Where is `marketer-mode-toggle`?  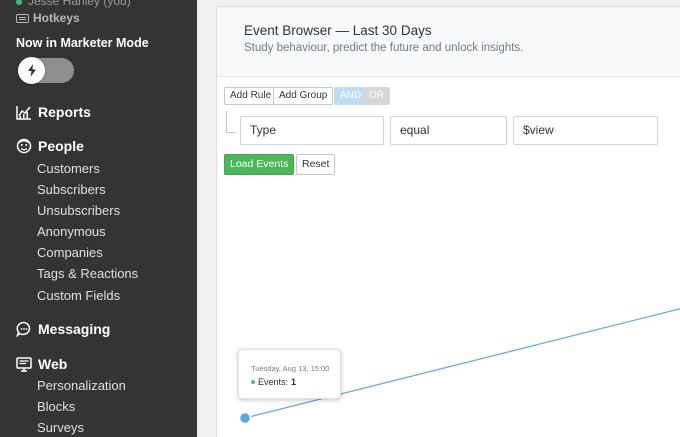
marketer-mode-toggle is located at coordinates (46, 70).